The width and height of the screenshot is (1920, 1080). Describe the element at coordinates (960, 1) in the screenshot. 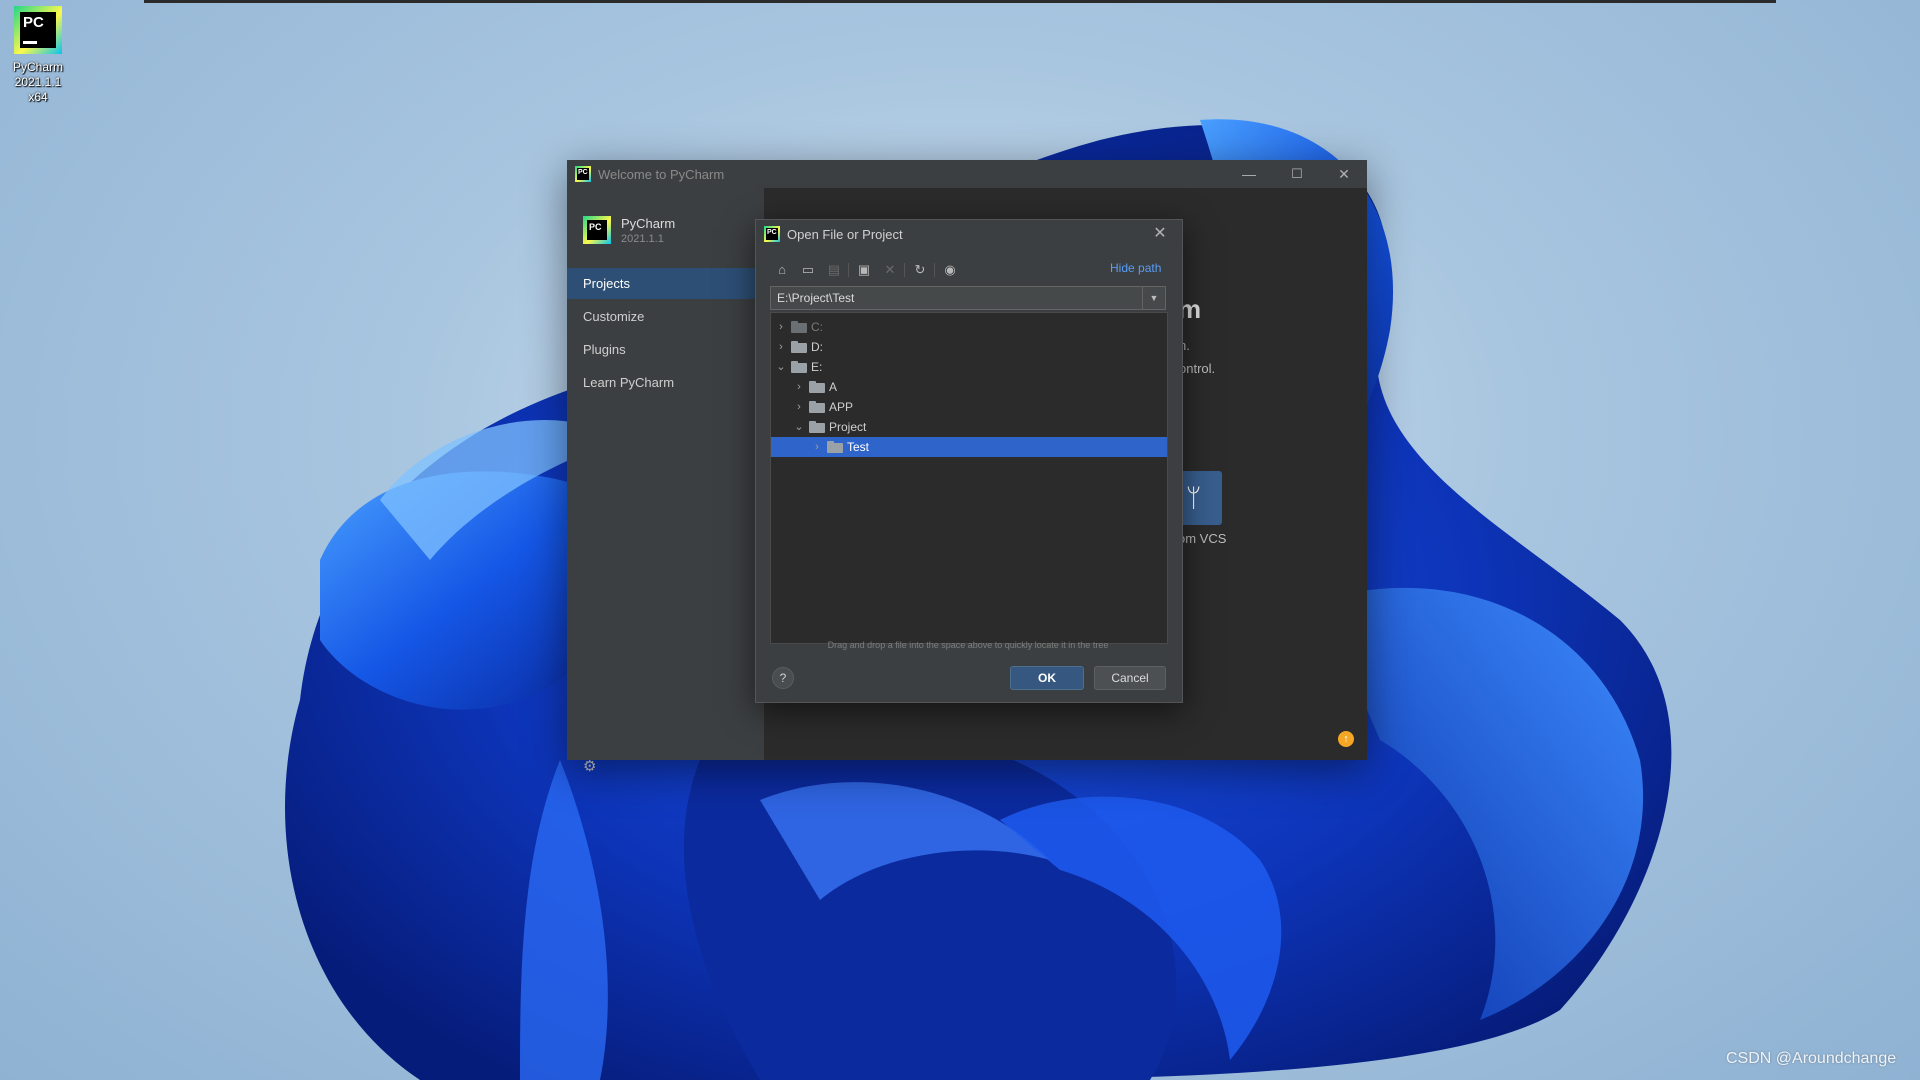

I see `top-edge-bar` at that location.